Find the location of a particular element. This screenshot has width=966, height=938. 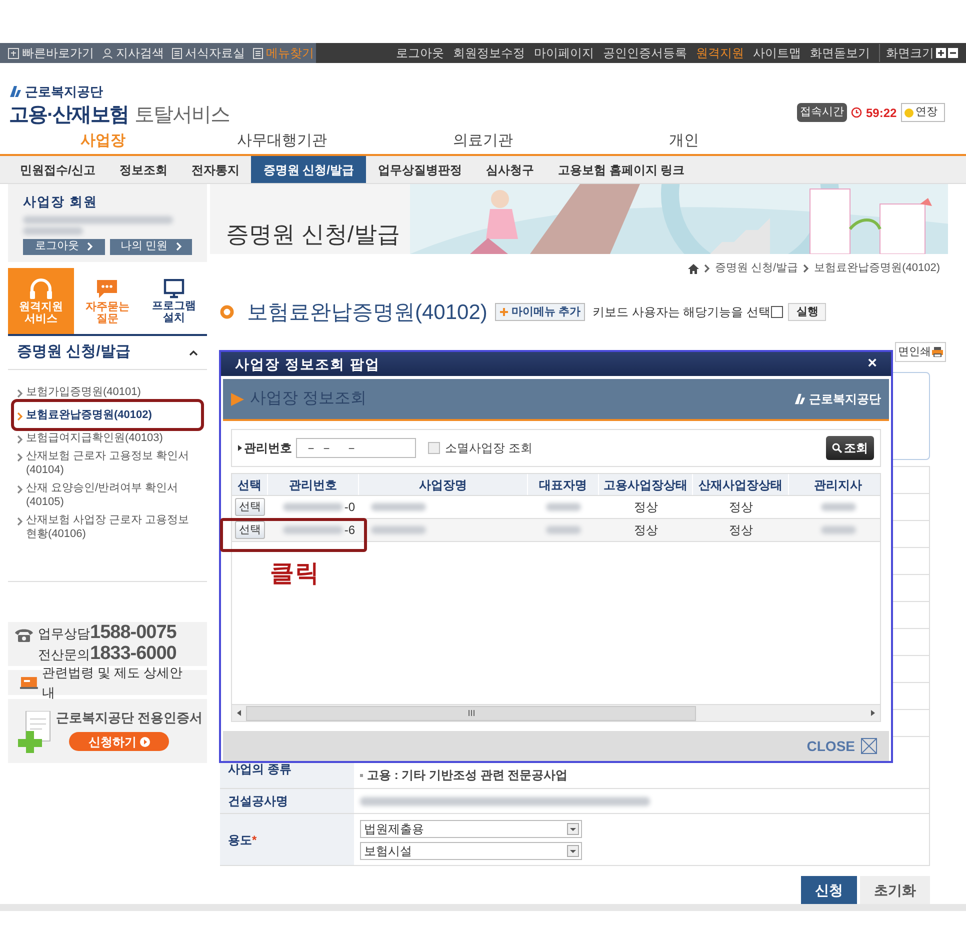

main-nav-tab: 사무대행기관 is located at coordinates (282, 141).